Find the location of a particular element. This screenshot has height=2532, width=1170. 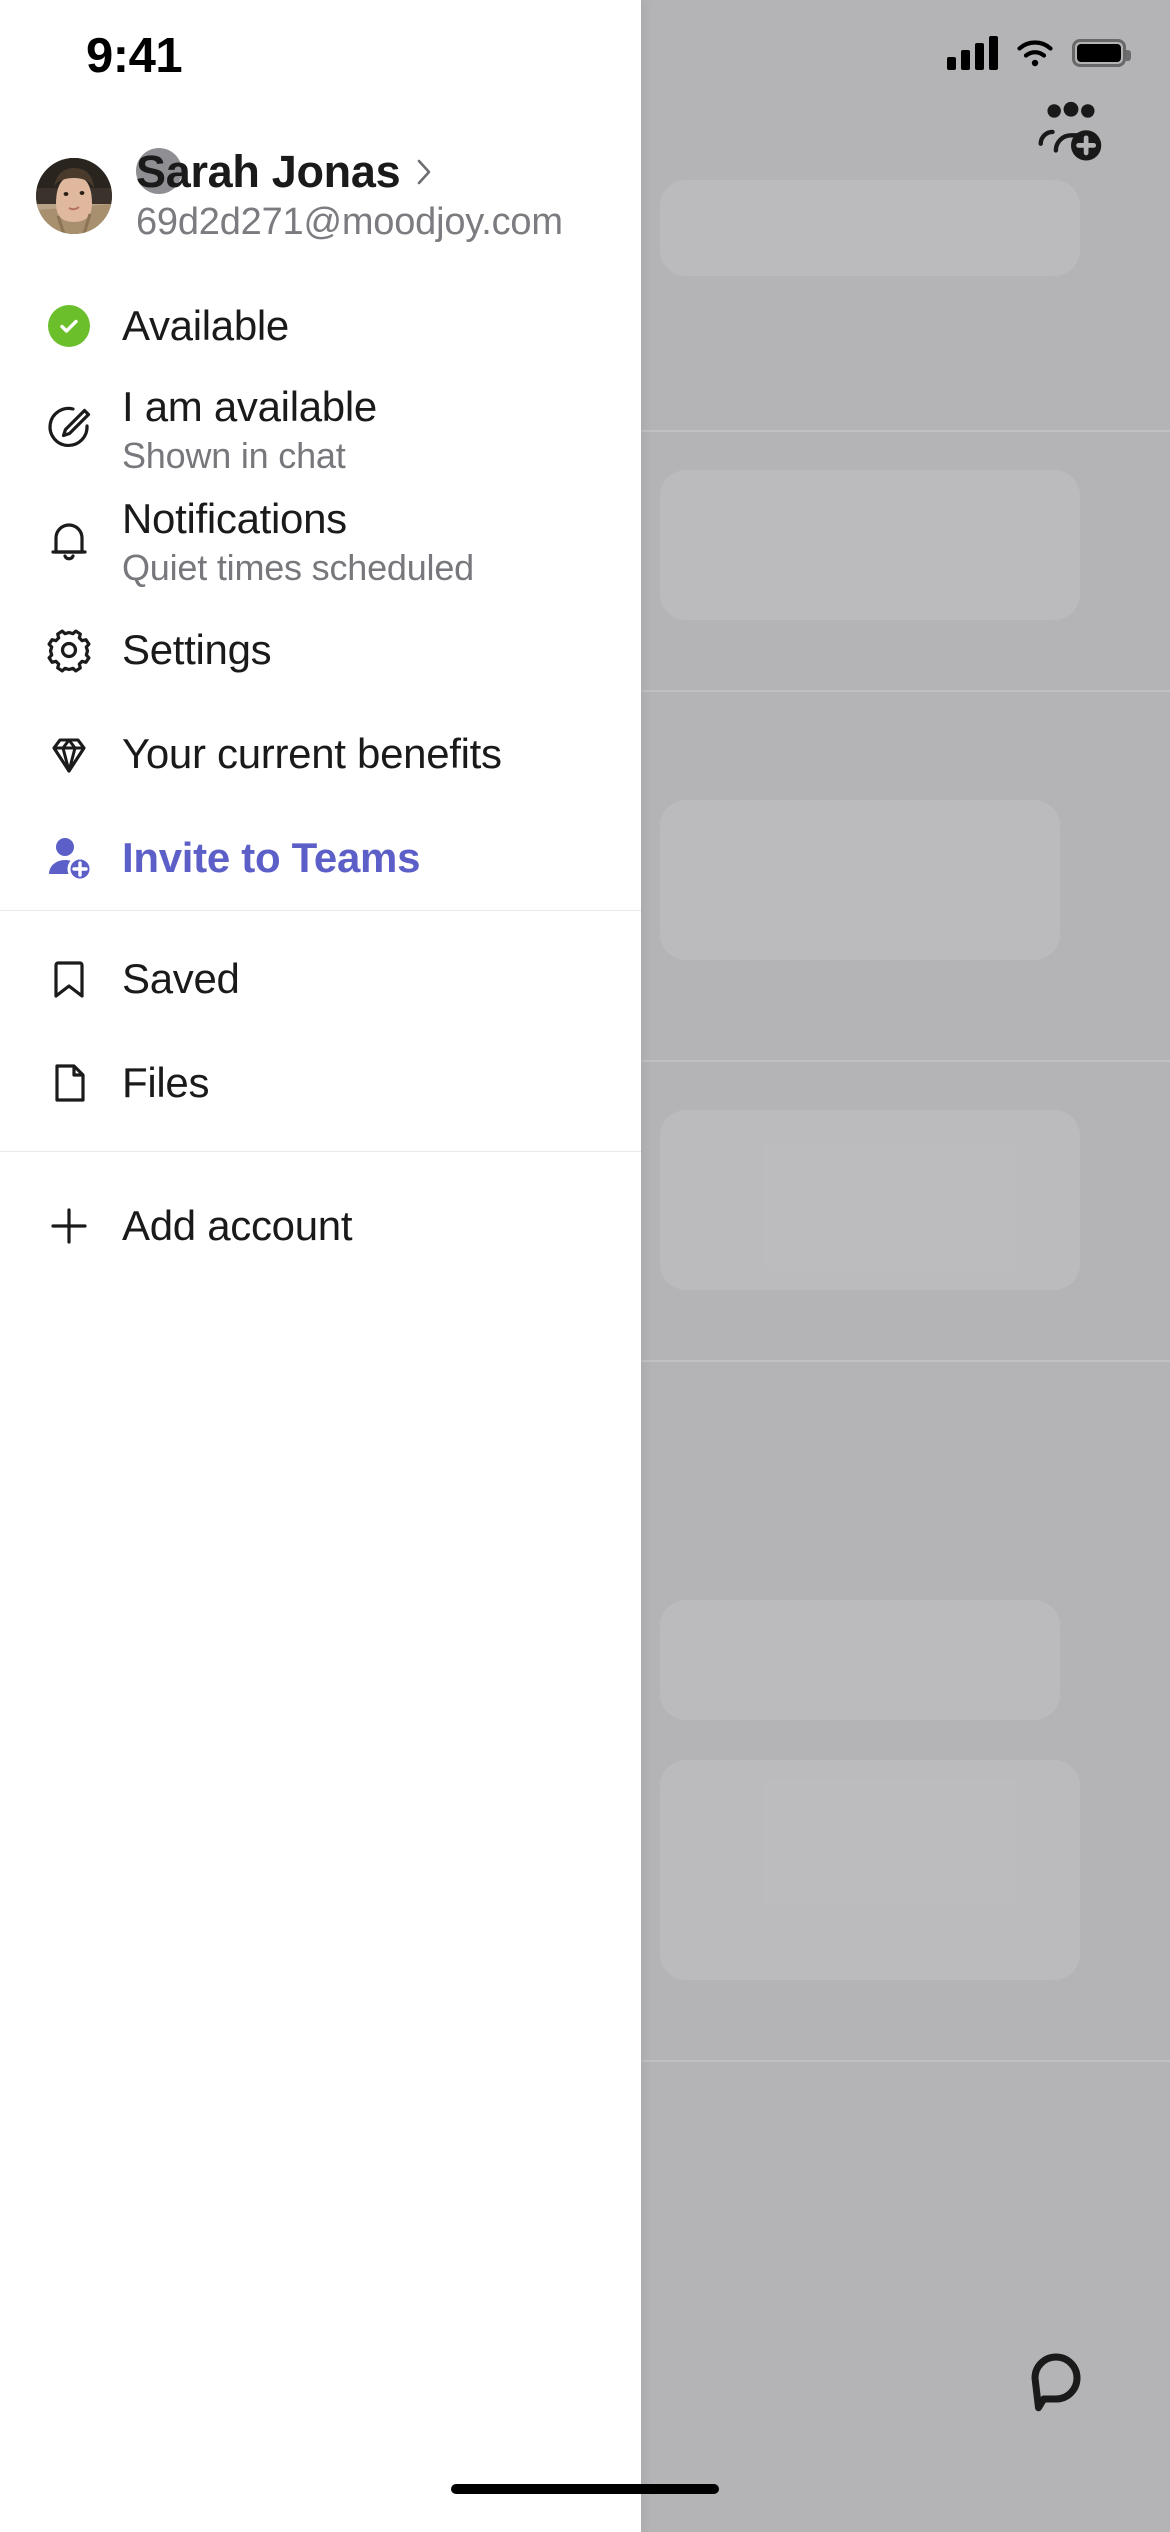

menu-item-label: Notifications is located at coordinates (234, 519).